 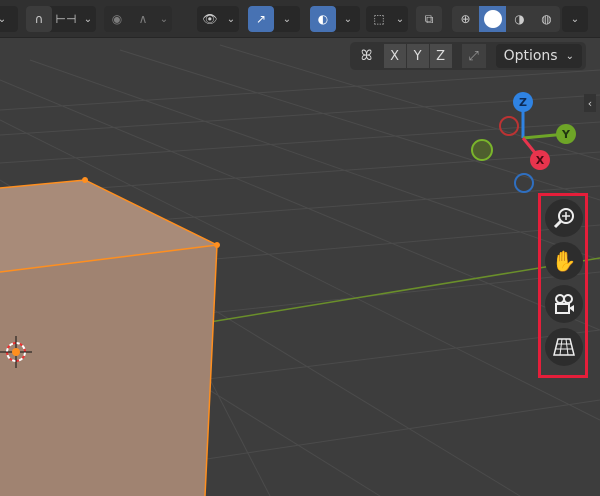 I want to click on previous-dropdown: ⌄, so click(x=9, y=19).